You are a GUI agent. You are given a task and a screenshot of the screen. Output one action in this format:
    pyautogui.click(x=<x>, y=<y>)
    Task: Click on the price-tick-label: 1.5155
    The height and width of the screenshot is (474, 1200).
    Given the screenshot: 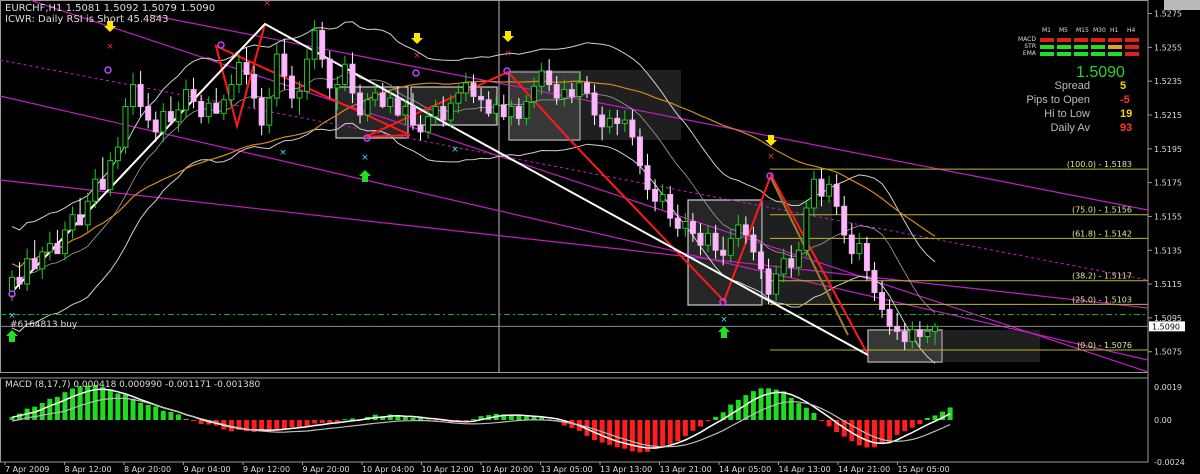 What is the action you would take?
    pyautogui.click(x=1168, y=216)
    